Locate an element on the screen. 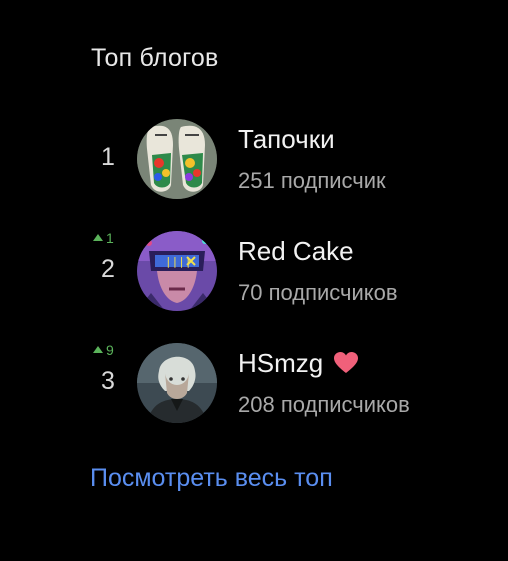 The image size is (508, 561). blog-avatar: |||| is located at coordinates (177, 271).